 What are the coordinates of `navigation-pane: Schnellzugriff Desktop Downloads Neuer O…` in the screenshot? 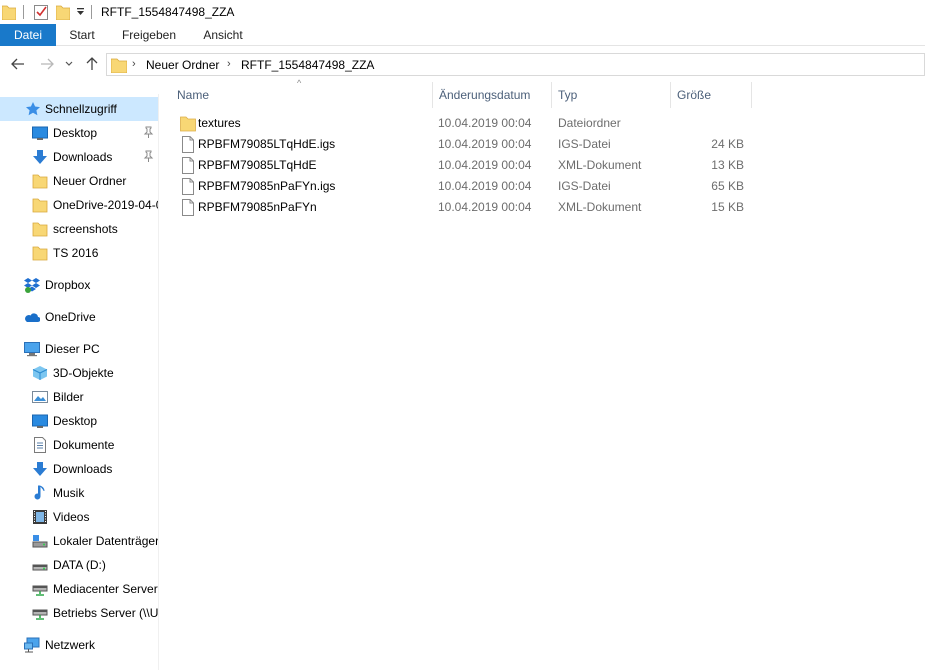 It's located at (79, 382).